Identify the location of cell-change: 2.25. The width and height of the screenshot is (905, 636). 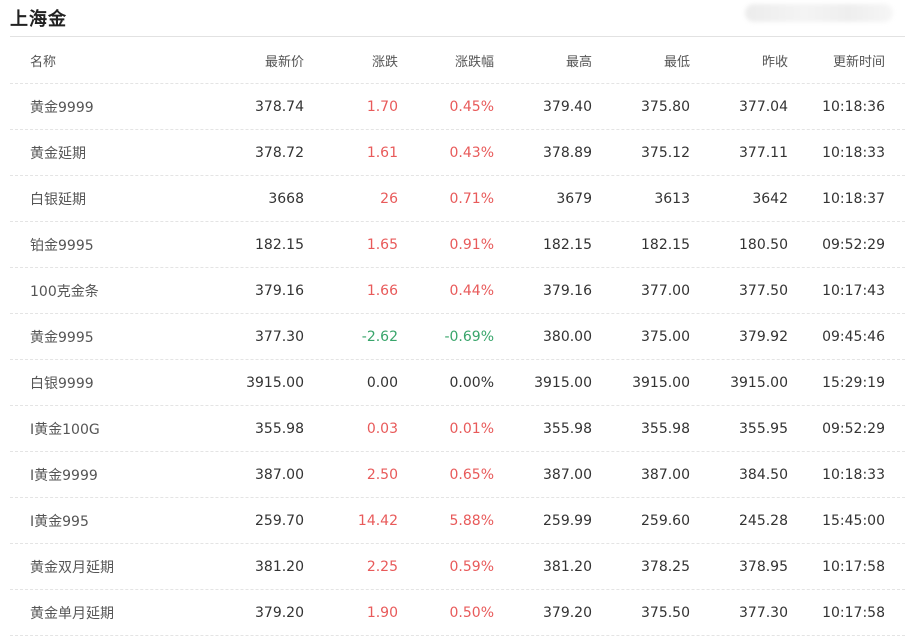
(382, 566).